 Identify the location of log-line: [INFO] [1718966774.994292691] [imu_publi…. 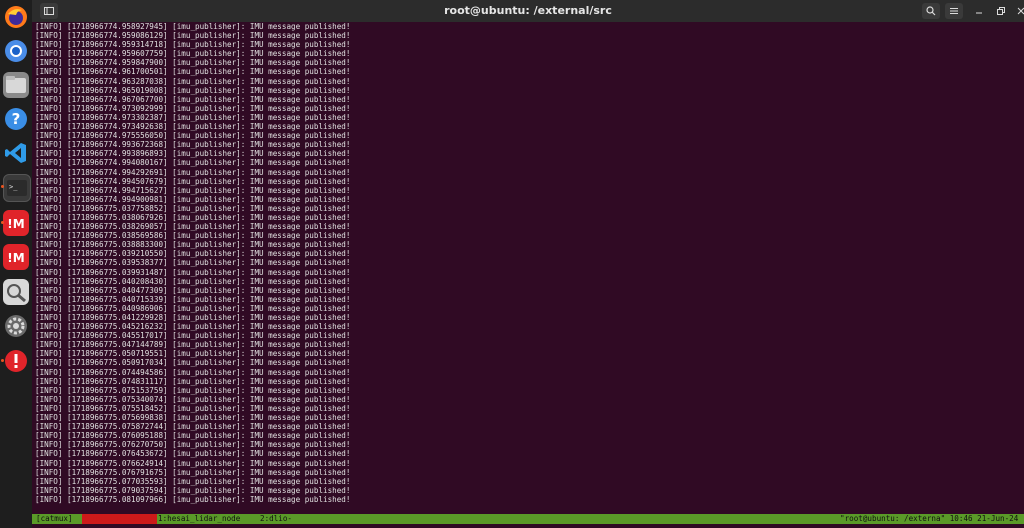
(193, 172).